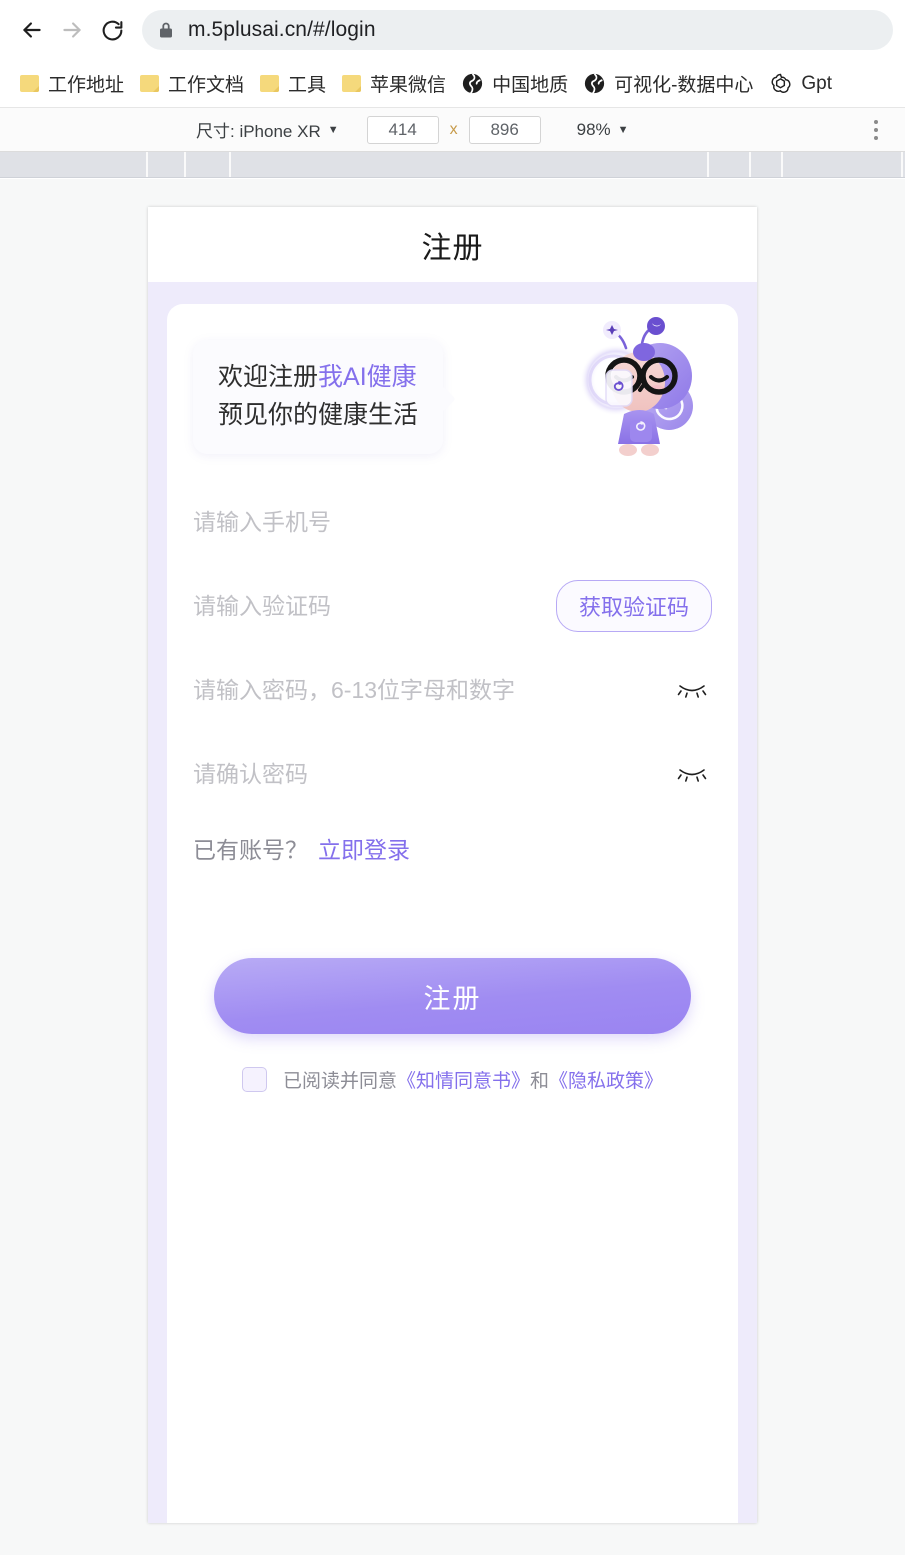 This screenshot has width=905, height=1555. I want to click on brand-name: 我AI健康, so click(367, 377).